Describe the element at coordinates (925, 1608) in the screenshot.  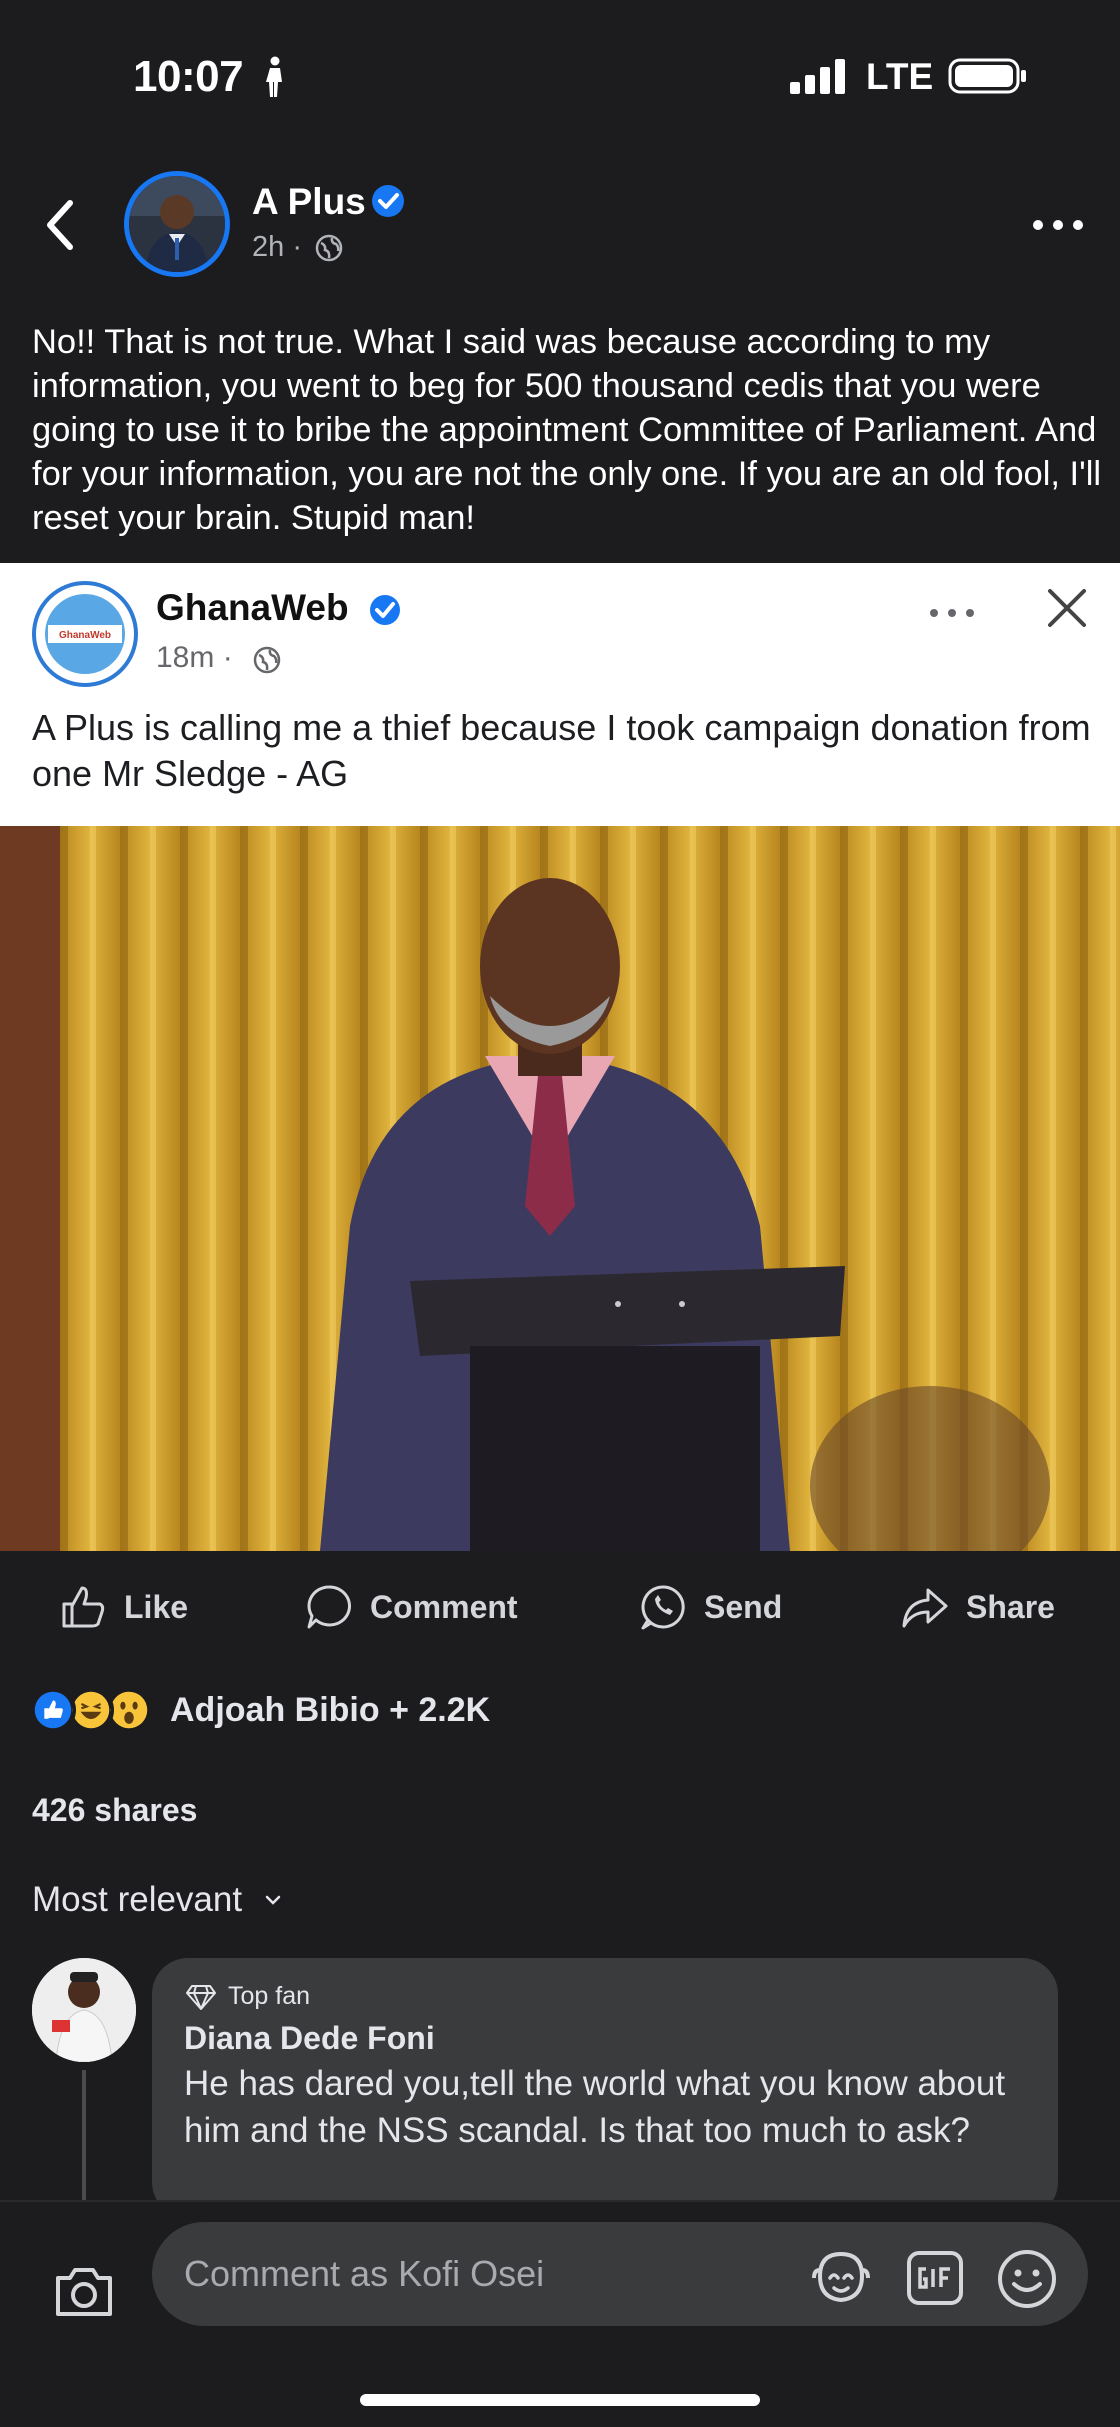
I see `share-arrow-icon` at that location.